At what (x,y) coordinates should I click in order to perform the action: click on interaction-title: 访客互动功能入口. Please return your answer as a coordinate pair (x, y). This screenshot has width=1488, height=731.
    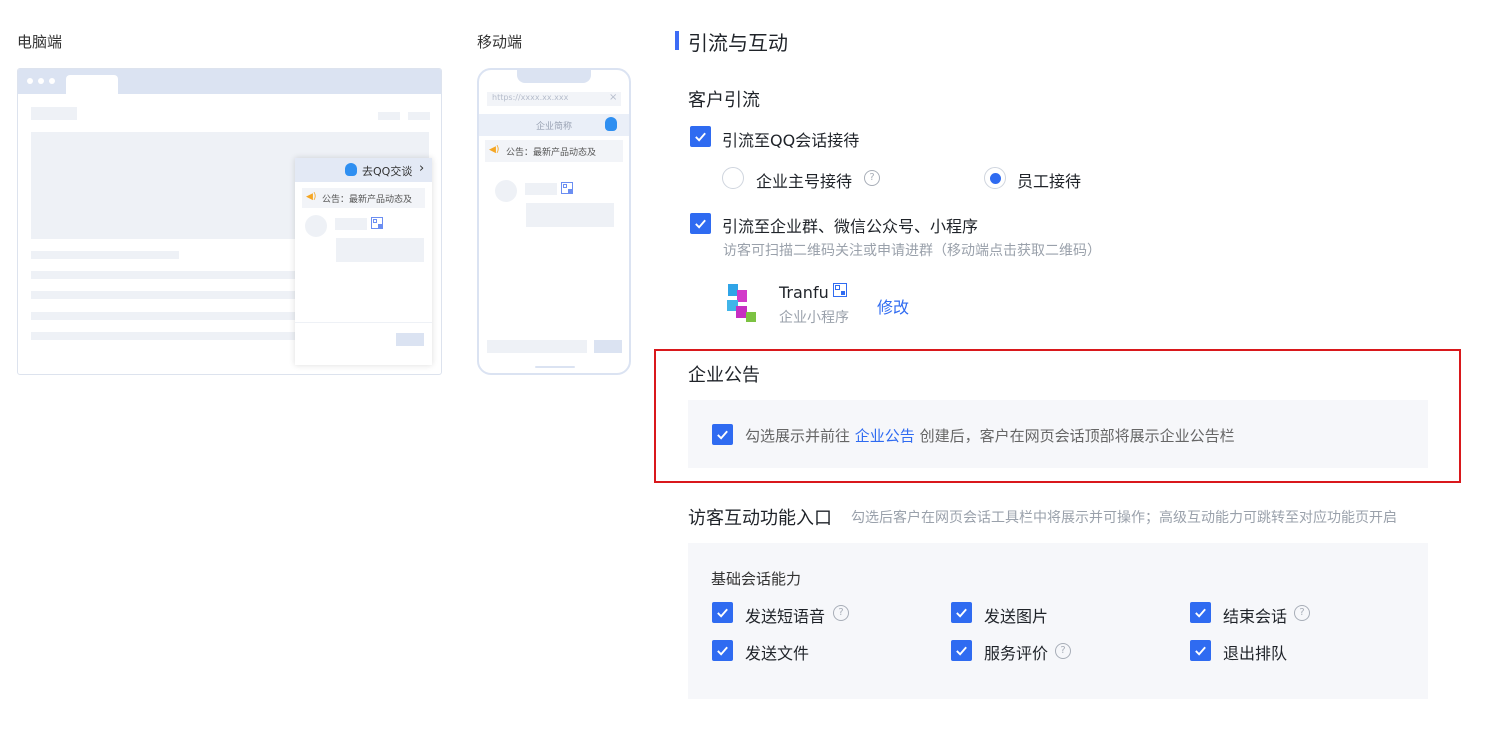
    Looking at the image, I should click on (760, 518).